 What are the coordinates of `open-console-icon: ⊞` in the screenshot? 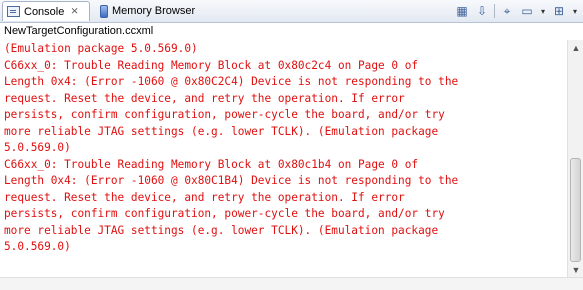 It's located at (559, 11).